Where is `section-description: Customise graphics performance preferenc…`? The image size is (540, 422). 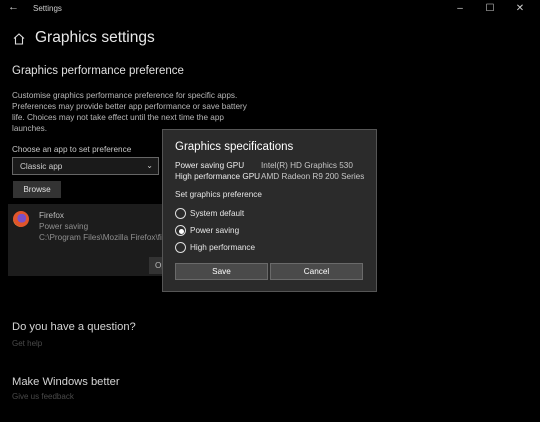
section-description: Customise graphics performance preferenc… is located at coordinates (129, 112).